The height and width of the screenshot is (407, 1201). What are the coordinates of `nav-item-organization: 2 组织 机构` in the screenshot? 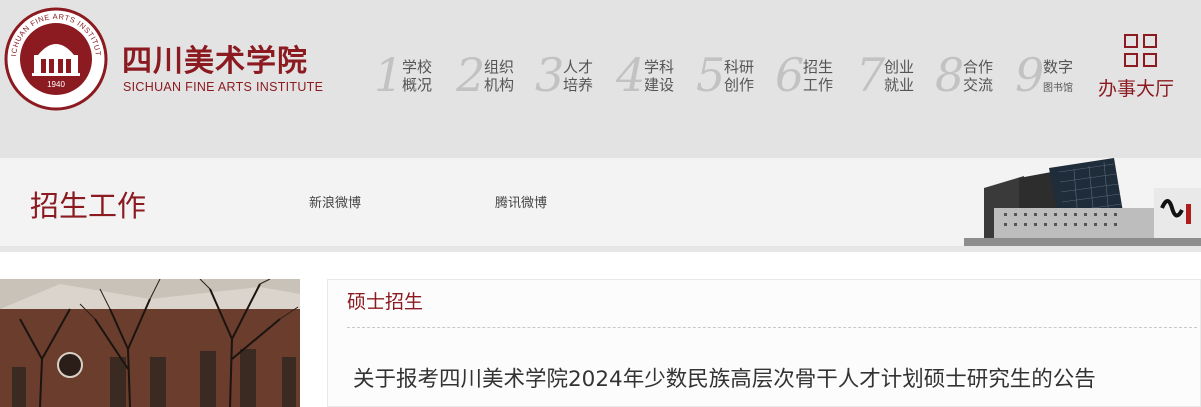 It's located at (496, 75).